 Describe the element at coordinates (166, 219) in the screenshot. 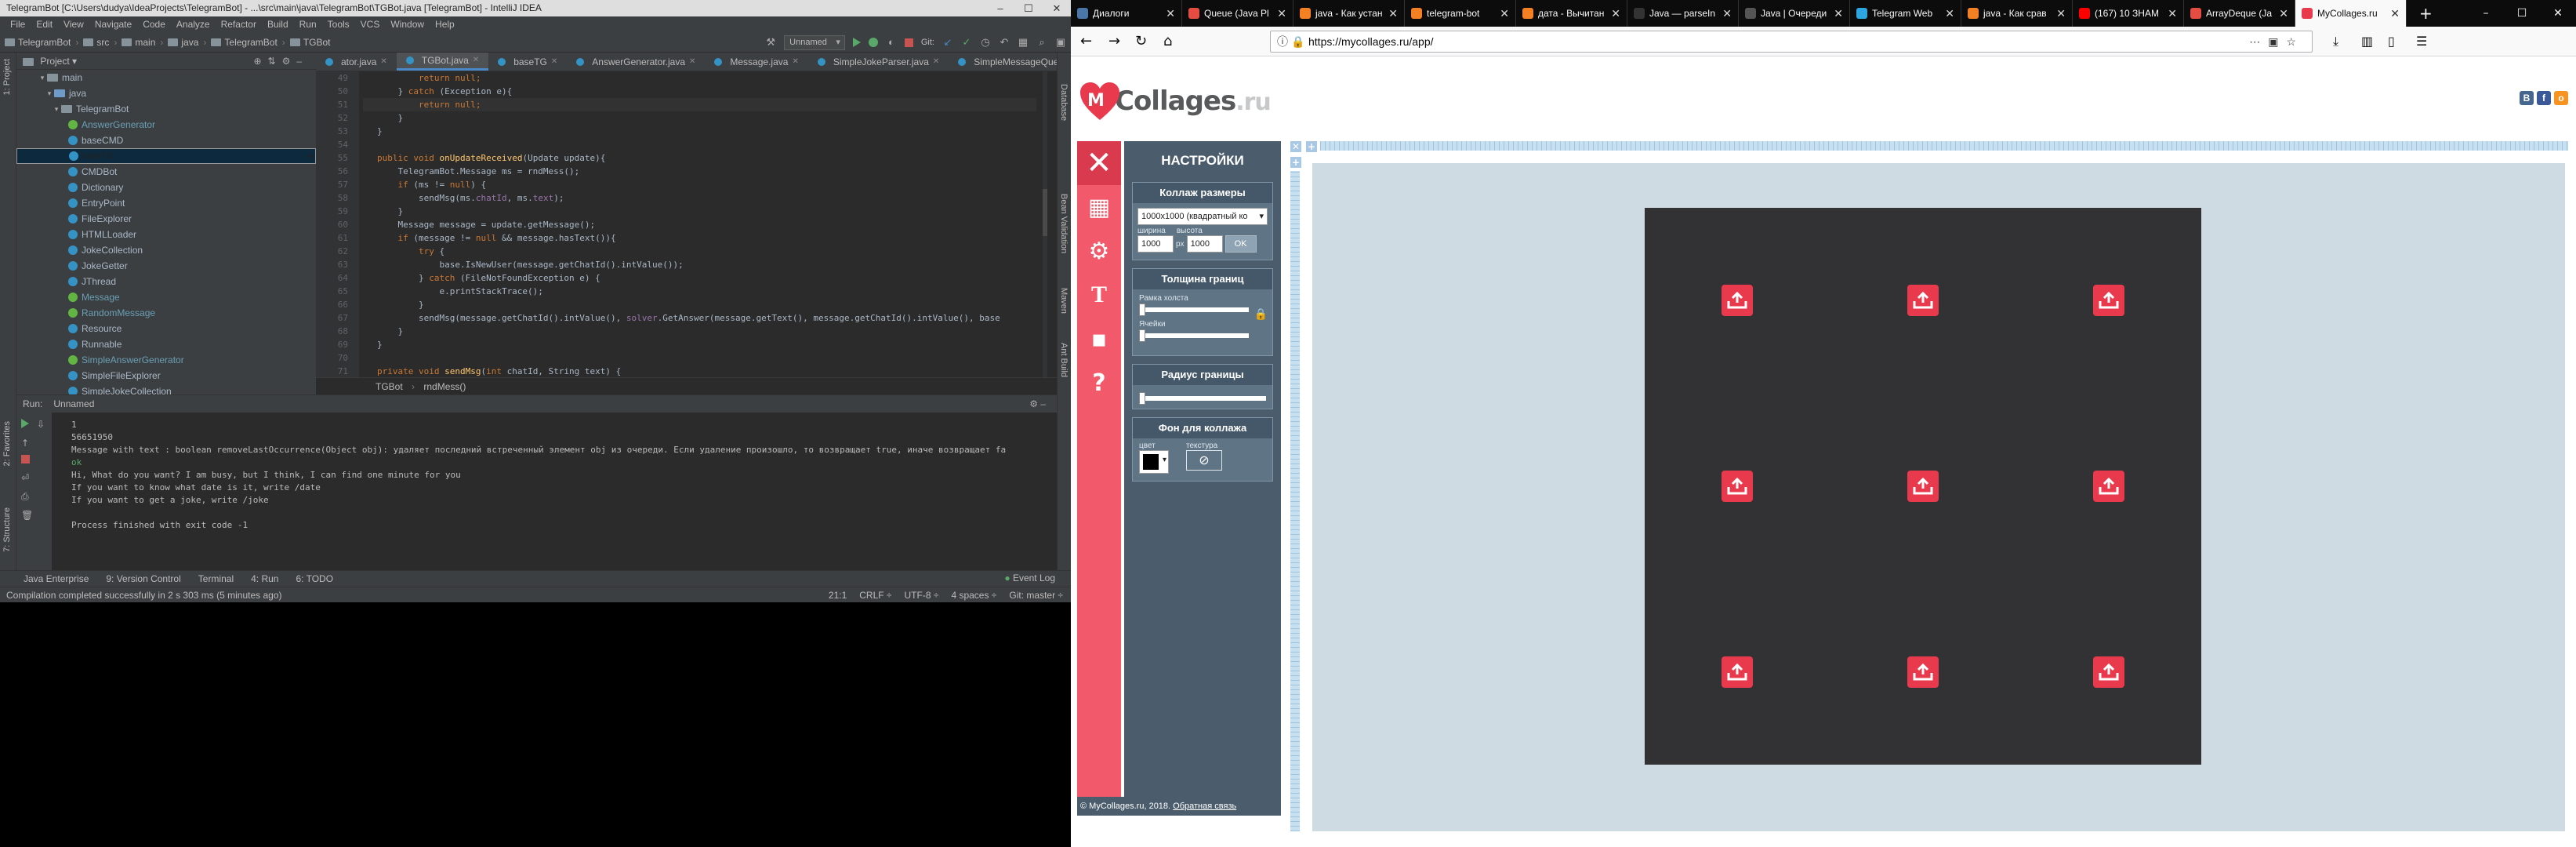

I see `tree-item: FileExplorer` at that location.